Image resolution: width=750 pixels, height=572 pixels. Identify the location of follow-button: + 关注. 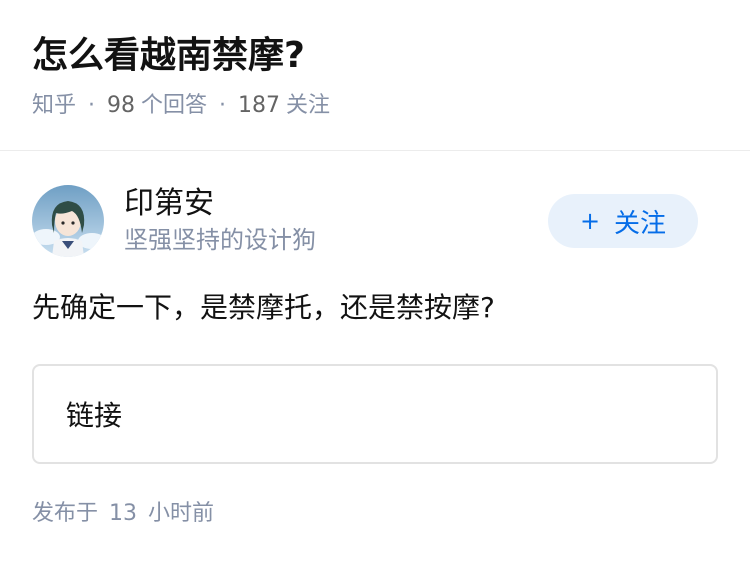
(623, 221).